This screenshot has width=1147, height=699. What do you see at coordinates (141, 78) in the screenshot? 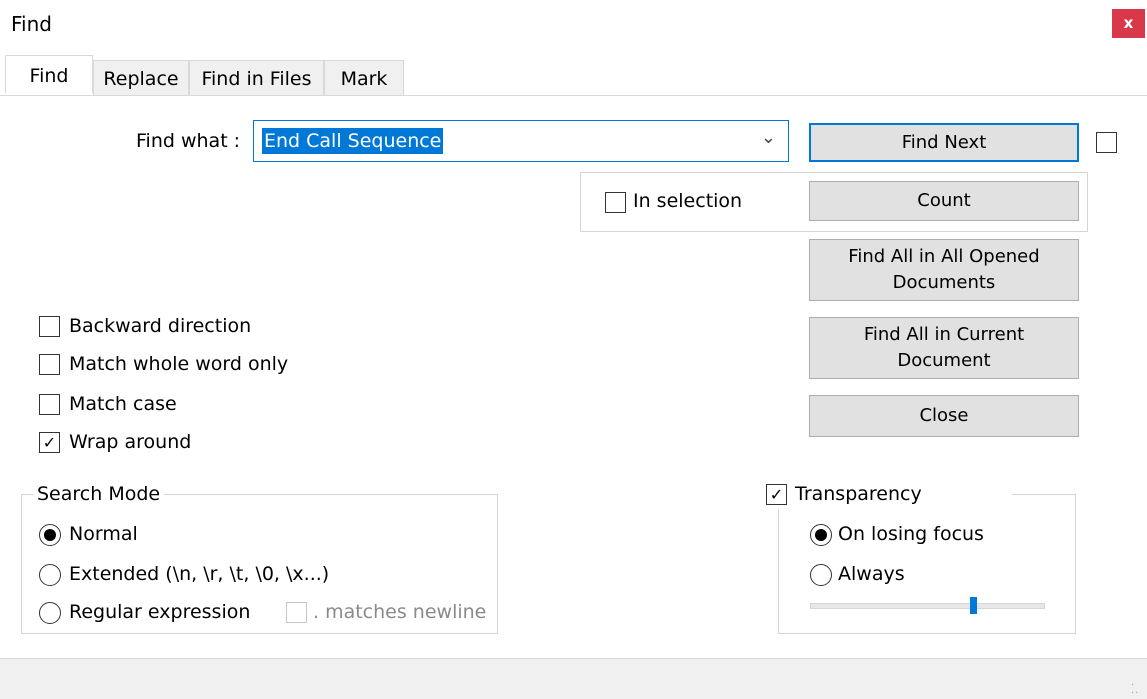
I see `tab-replace: Replace` at bounding box center [141, 78].